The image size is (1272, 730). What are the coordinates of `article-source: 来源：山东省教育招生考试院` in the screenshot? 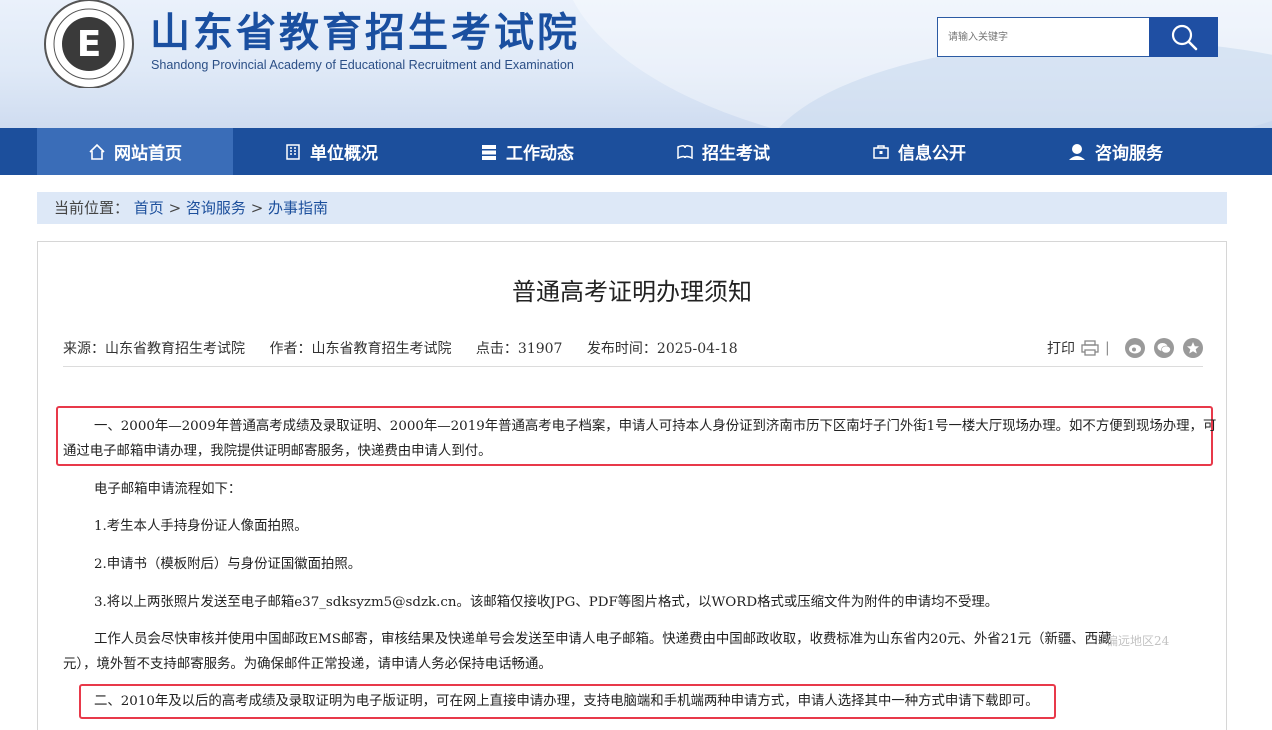 It's located at (154, 349).